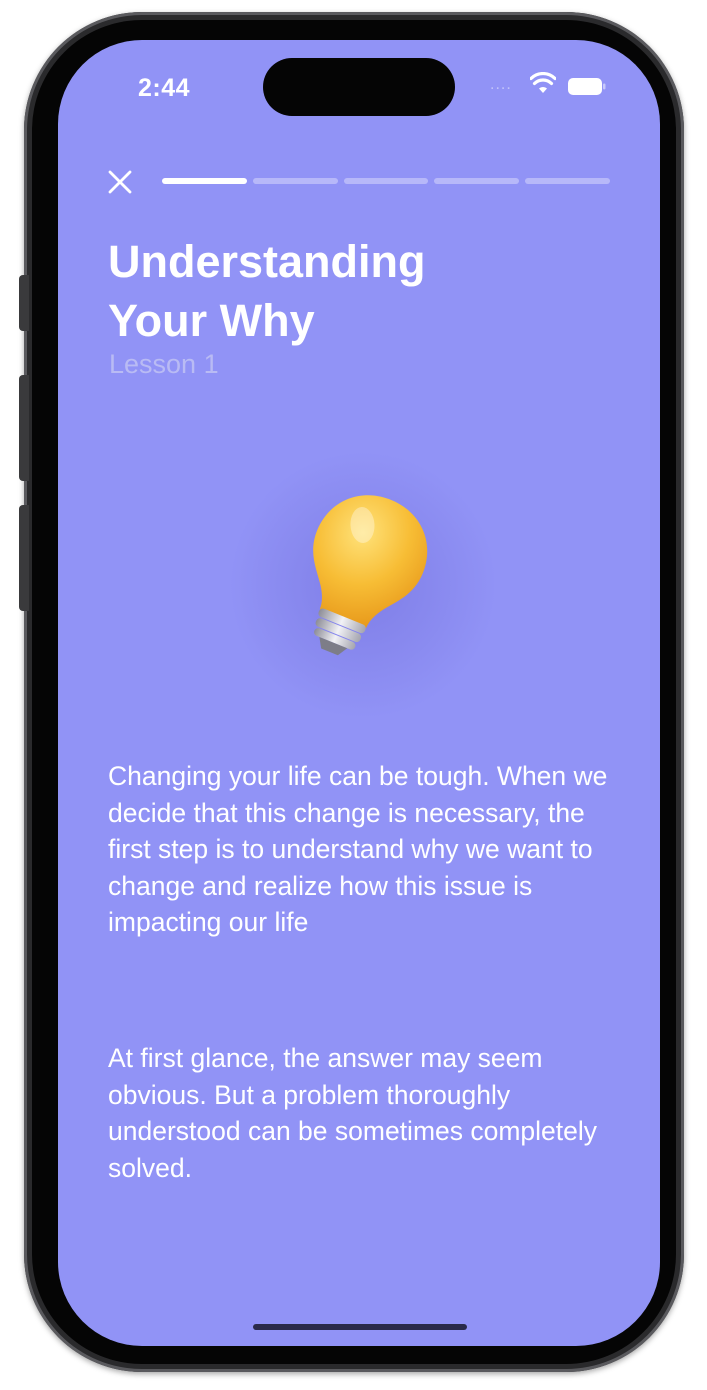 The image size is (707, 1390). Describe the element at coordinates (267, 291) in the screenshot. I see `lesson-title: Understanding Your Why` at that location.